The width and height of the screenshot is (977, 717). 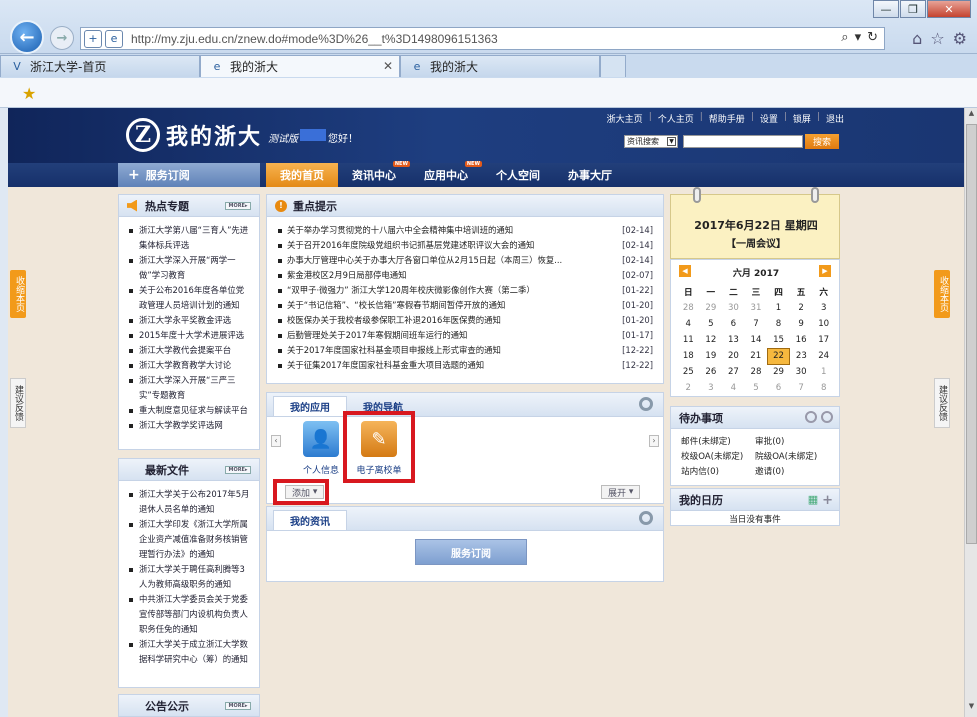 I want to click on service-subscribe-button: + 服务订阅, so click(x=189, y=175).